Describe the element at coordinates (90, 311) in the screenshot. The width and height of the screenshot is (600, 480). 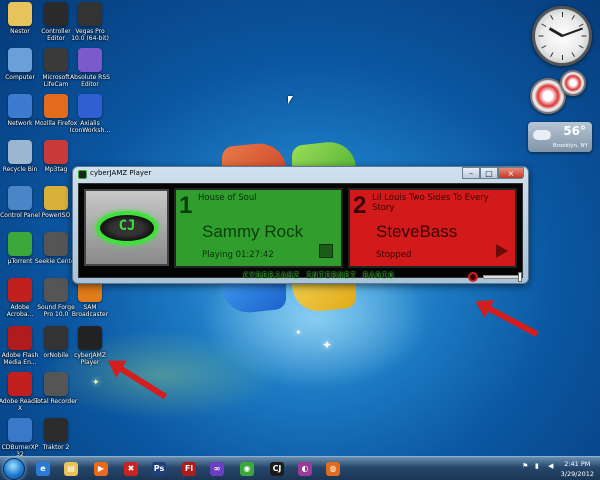
I see `desktop-icon-label: SAM Broadcaster` at that location.